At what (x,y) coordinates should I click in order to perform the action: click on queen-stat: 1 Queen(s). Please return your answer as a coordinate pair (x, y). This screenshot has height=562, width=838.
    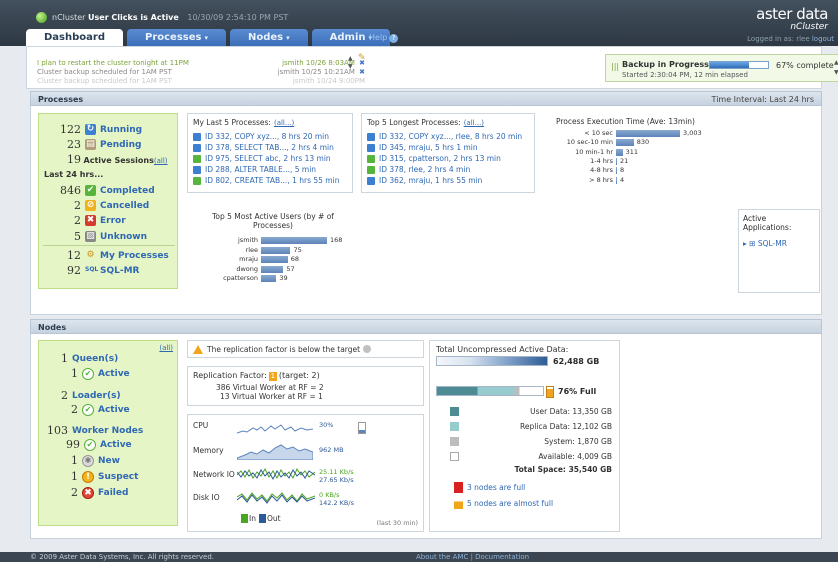
    Looking at the image, I should click on (89, 358).